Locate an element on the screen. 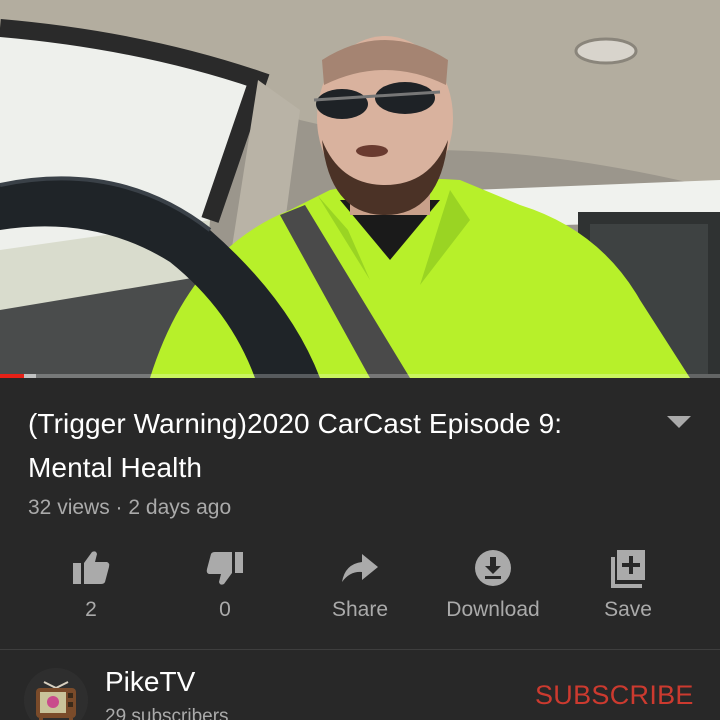 This screenshot has height=720, width=720. save-label: Save is located at coordinates (628, 609).